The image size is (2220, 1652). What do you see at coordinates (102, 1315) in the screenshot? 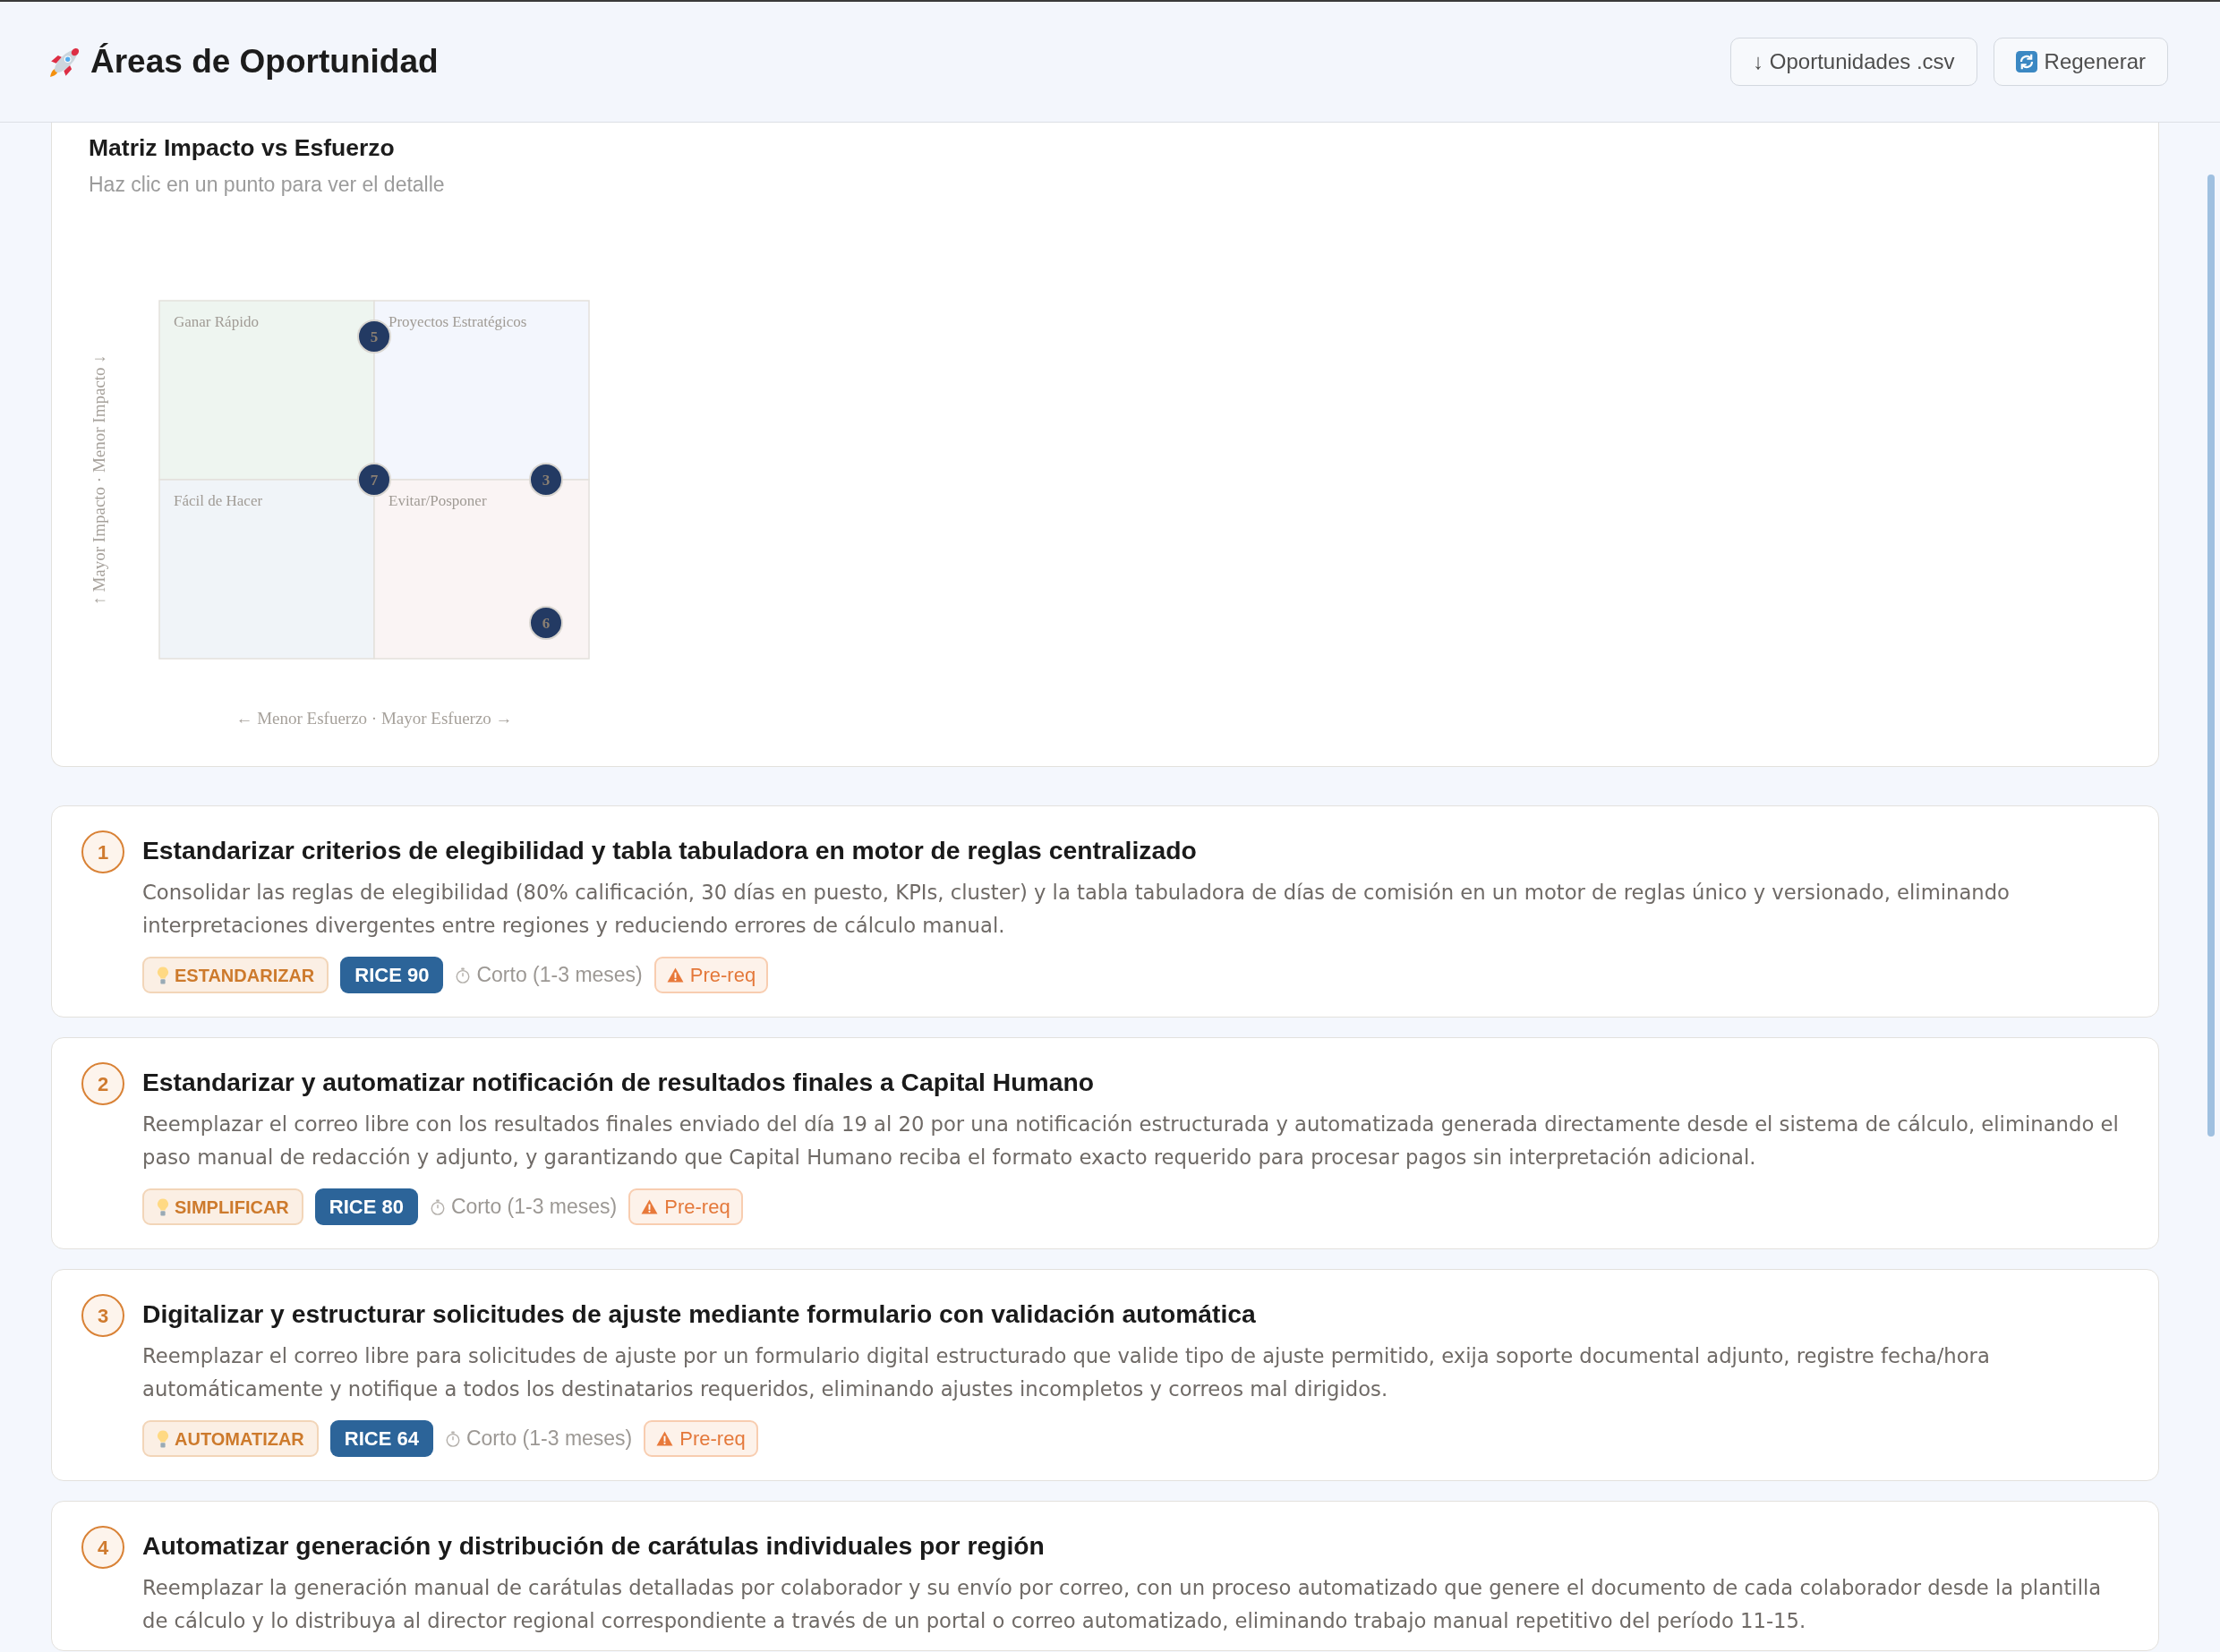
I see `rank-number: 3` at bounding box center [102, 1315].